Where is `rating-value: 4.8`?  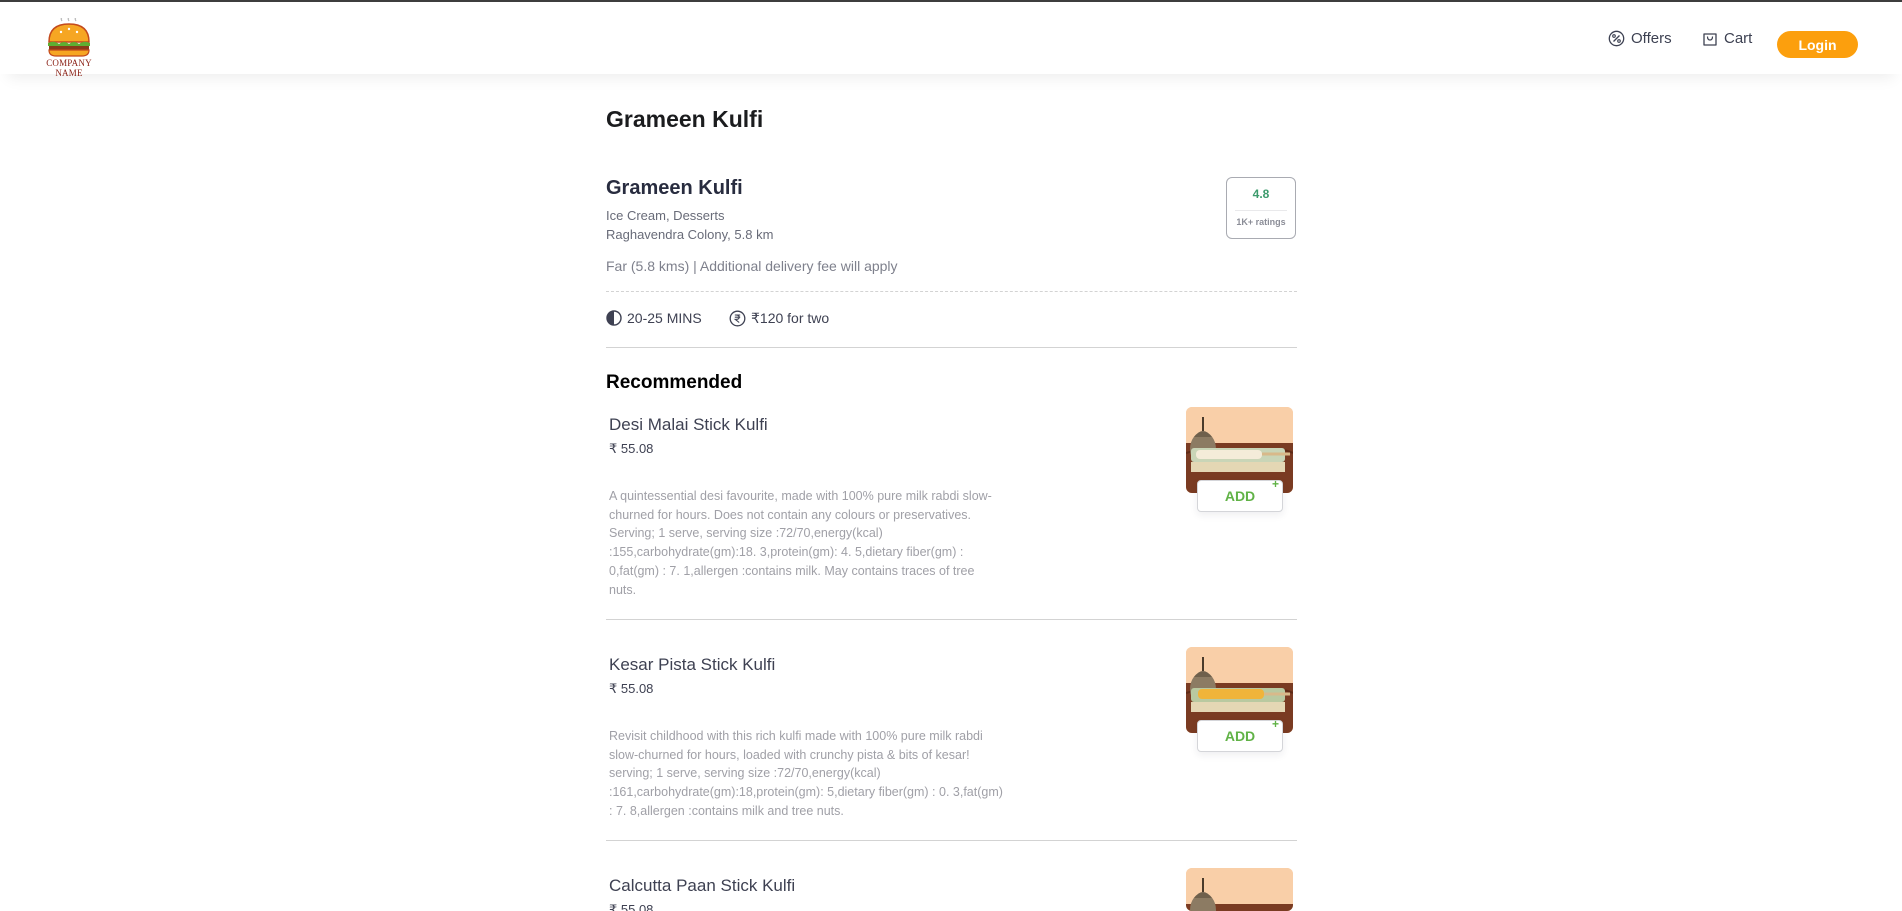 rating-value: 4.8 is located at coordinates (1261, 194).